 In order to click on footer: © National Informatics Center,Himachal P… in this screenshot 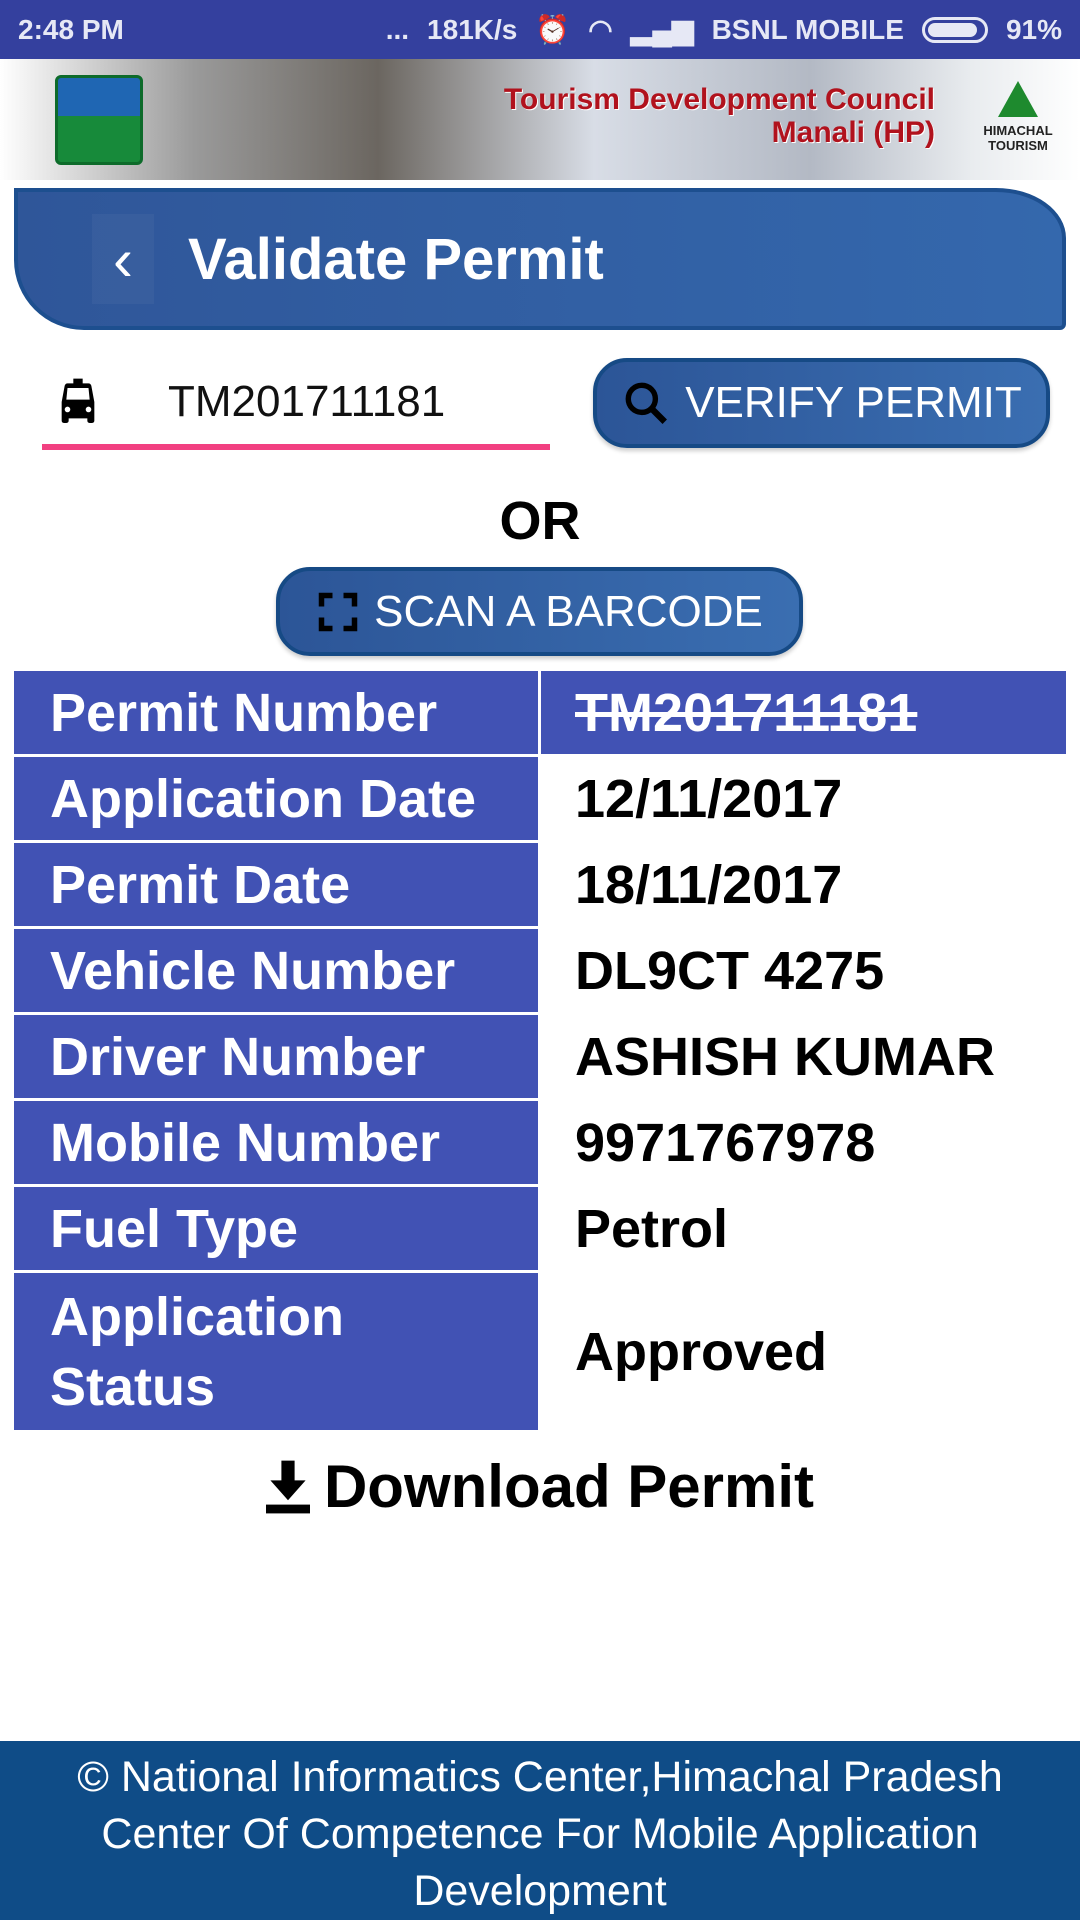, I will do `click(540, 1830)`.